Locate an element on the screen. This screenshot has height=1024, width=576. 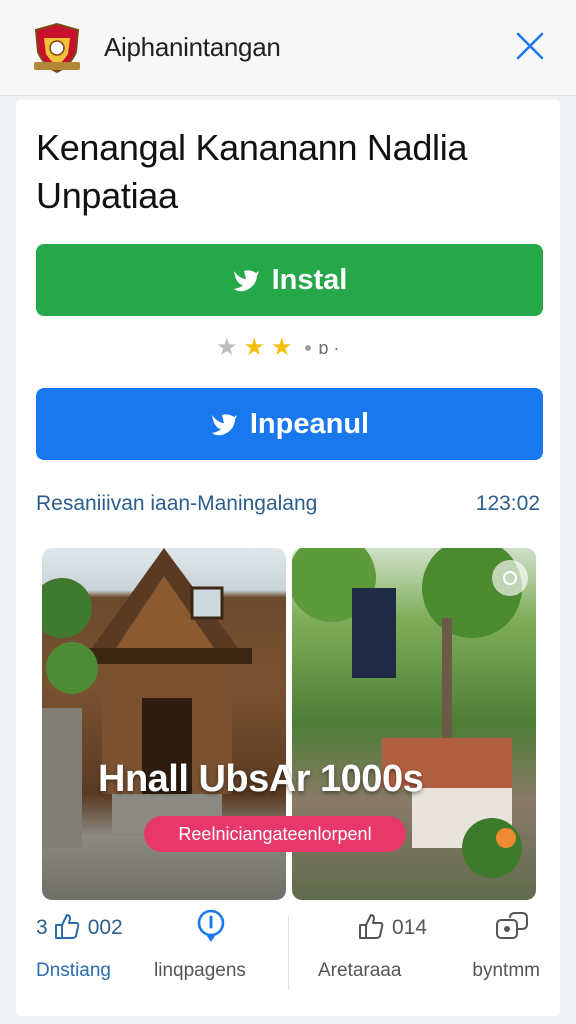
secondary-button: Inpeanul is located at coordinates (289, 424).